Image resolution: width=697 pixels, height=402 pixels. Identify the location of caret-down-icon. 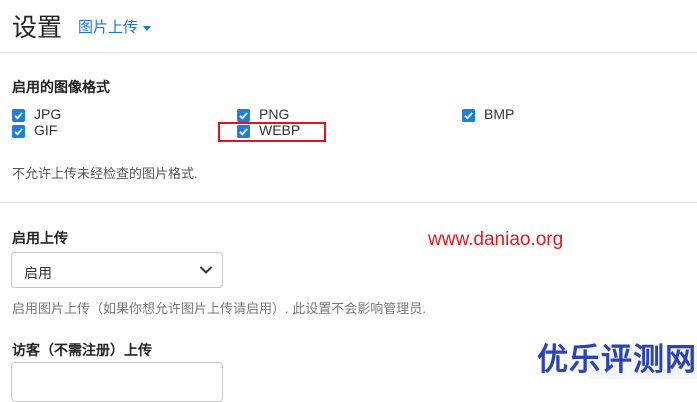
(147, 28).